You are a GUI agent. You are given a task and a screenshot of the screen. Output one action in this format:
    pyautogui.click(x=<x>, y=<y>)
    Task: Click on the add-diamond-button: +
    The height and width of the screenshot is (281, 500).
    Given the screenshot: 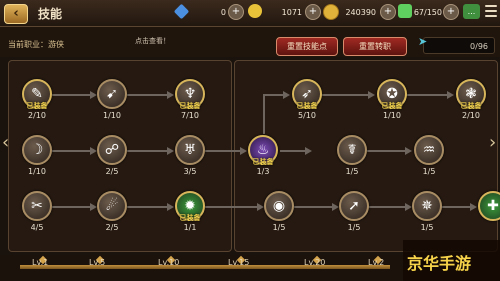 What is the action you would take?
    pyautogui.click(x=236, y=12)
    